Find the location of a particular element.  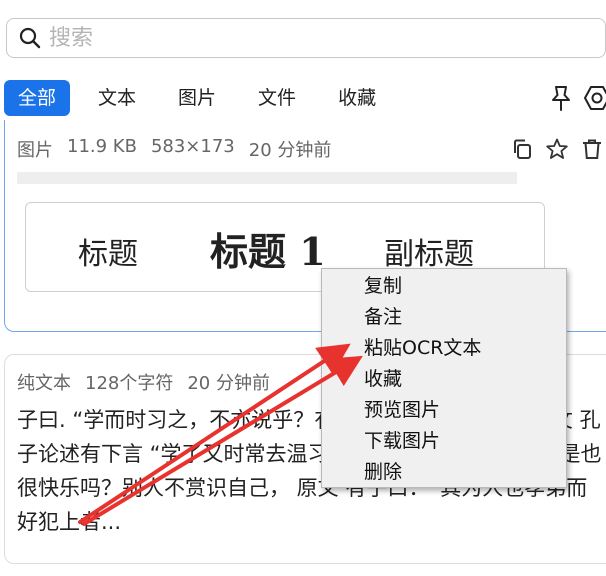

trash-icon is located at coordinates (592, 149).